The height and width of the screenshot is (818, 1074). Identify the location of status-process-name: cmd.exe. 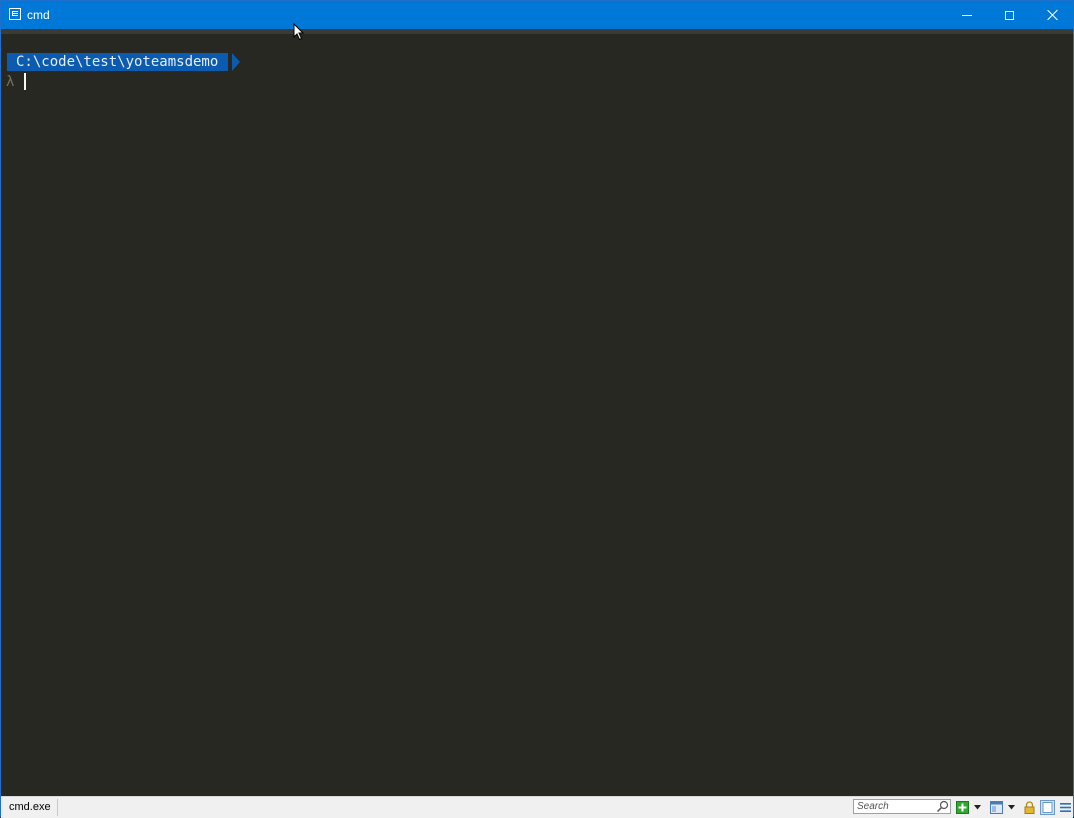
(30, 807).